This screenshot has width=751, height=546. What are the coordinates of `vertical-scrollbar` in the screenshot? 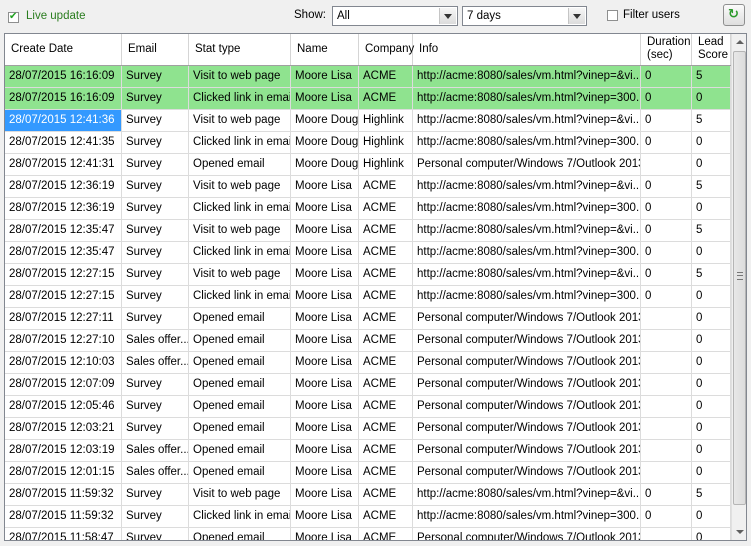 It's located at (738, 287).